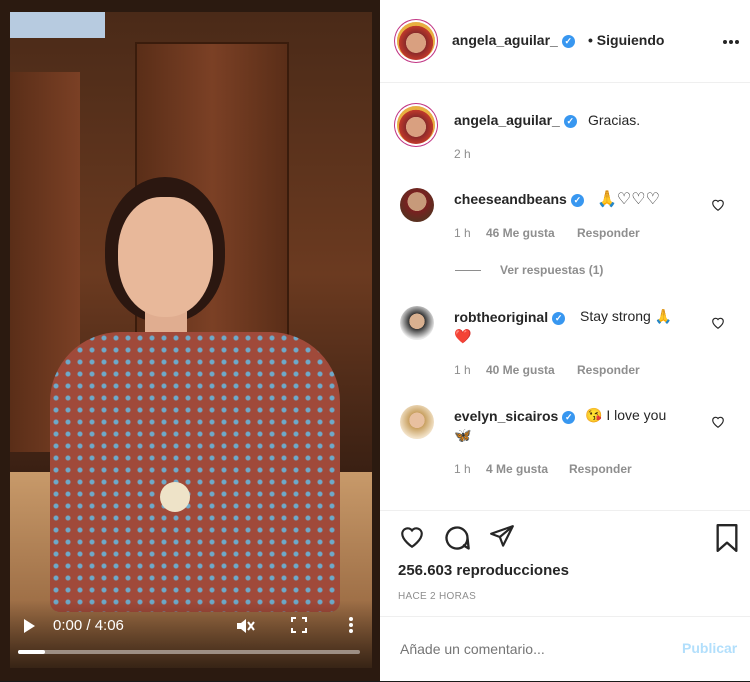 The width and height of the screenshot is (750, 682). What do you see at coordinates (626, 40) in the screenshot?
I see `follow-status: • Siguiendo` at bounding box center [626, 40].